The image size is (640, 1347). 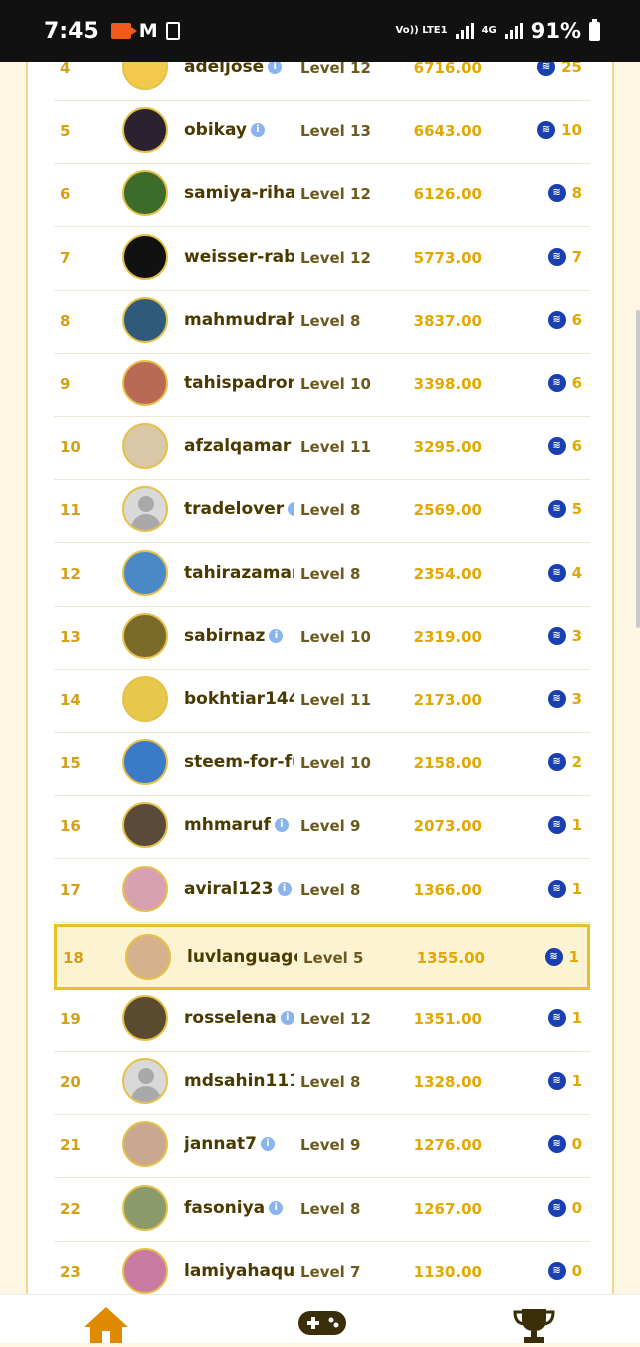 What do you see at coordinates (322, 195) in the screenshot?
I see `leaderboard-row: 6 samiya-riha Level 12 6126.00 ≋ 8` at bounding box center [322, 195].